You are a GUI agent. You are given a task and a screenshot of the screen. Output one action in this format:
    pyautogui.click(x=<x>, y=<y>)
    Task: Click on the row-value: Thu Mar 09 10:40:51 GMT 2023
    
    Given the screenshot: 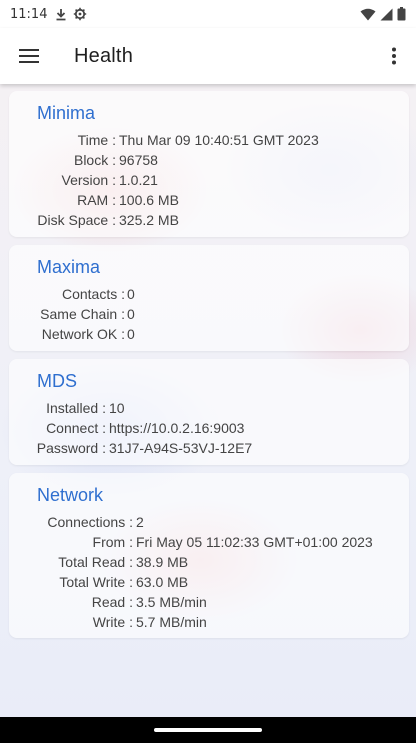 What is the action you would take?
    pyautogui.click(x=219, y=140)
    